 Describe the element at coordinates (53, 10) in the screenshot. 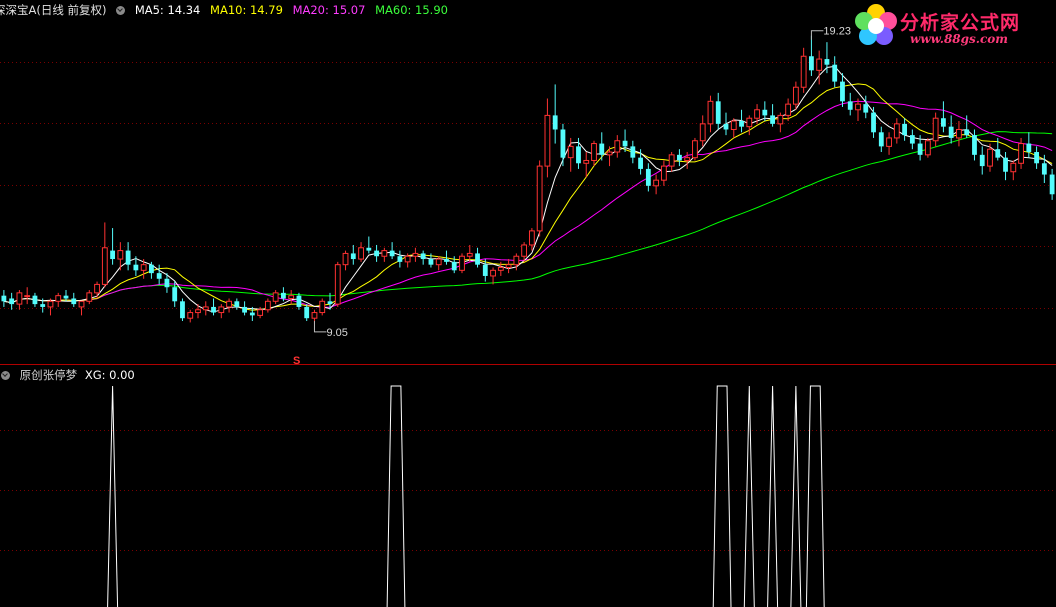

I see `stock-title: 深深宝A(日线 前复权)` at that location.